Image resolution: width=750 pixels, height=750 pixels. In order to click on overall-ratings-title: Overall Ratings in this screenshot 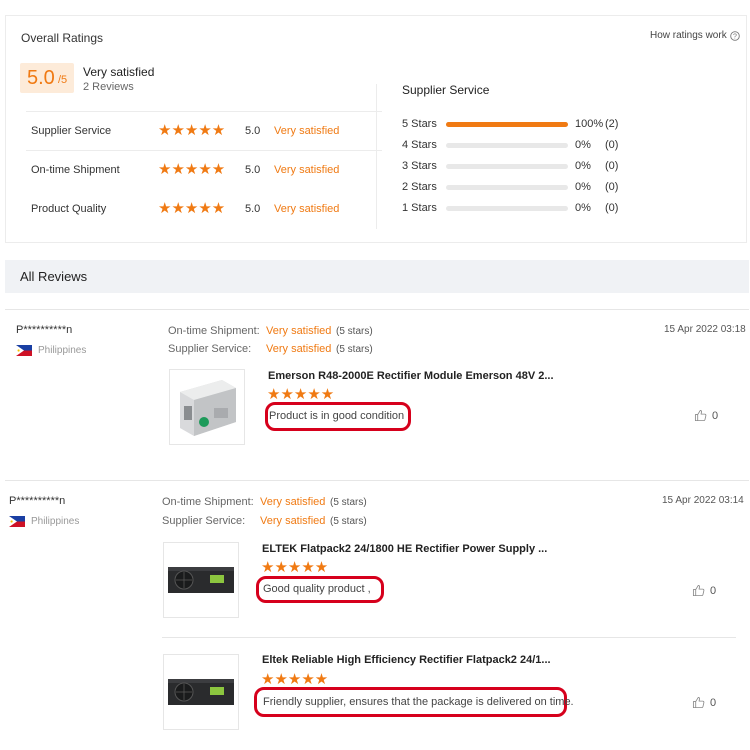, I will do `click(62, 38)`.